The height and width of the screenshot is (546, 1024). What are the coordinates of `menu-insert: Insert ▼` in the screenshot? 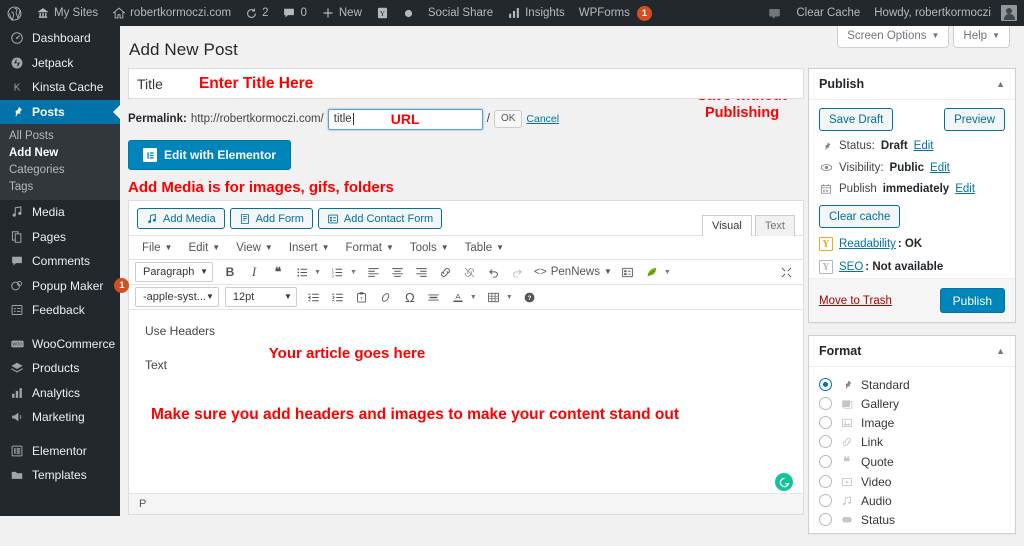 It's located at (309, 248).